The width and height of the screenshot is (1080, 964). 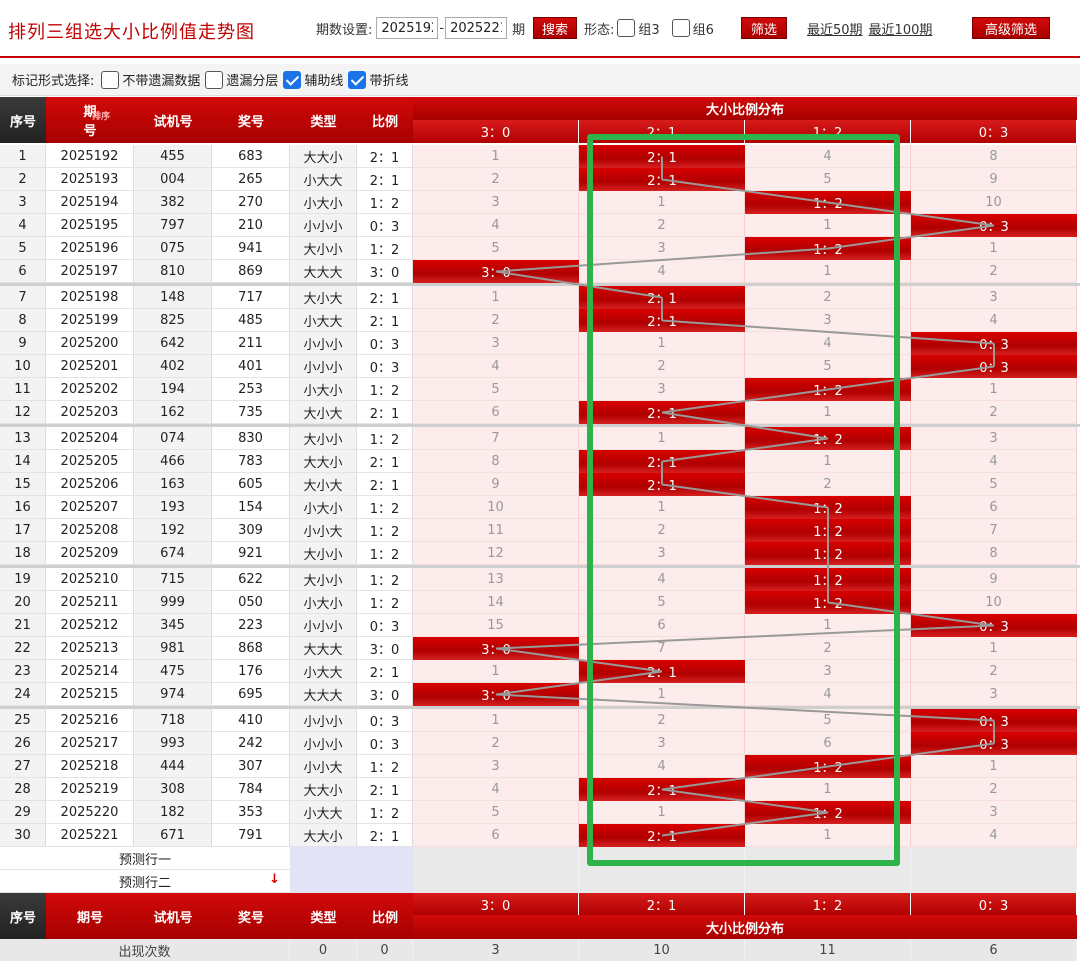 I want to click on row-trial: 797, so click(x=173, y=225).